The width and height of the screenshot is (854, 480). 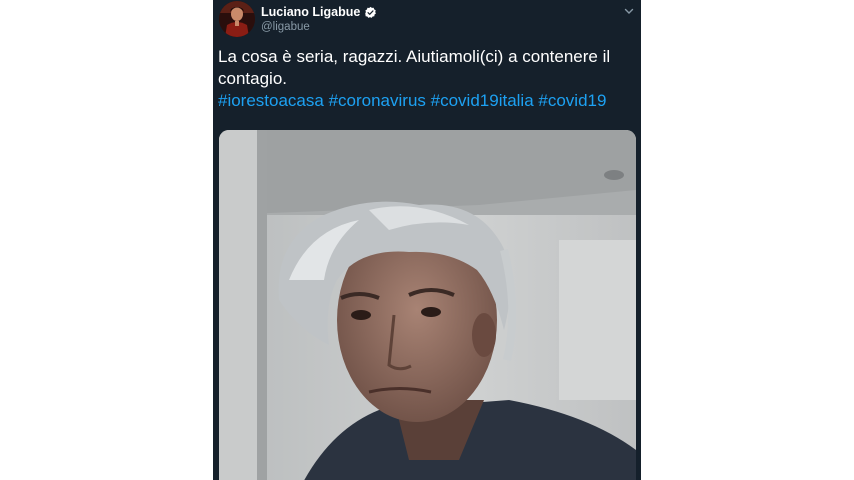 I want to click on avatar-image, so click(x=237, y=19).